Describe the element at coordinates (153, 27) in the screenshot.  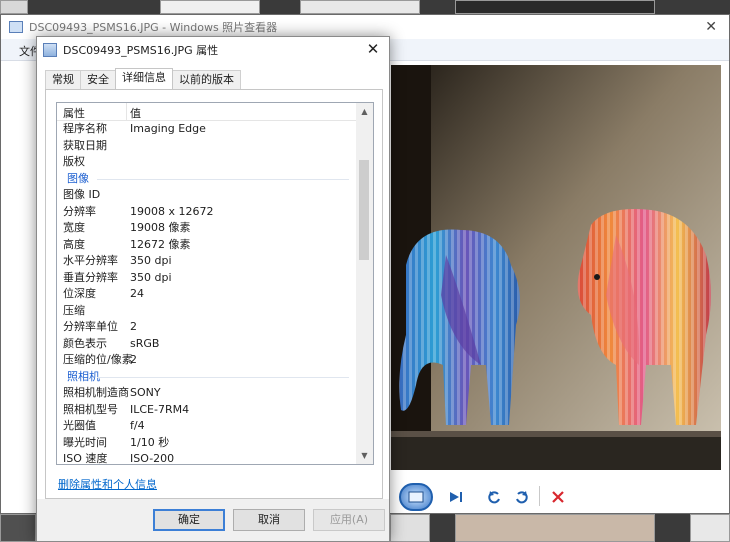
I see `viewer-title: DSC09493_PSMS16.JPG - Windows 照片查看器` at that location.